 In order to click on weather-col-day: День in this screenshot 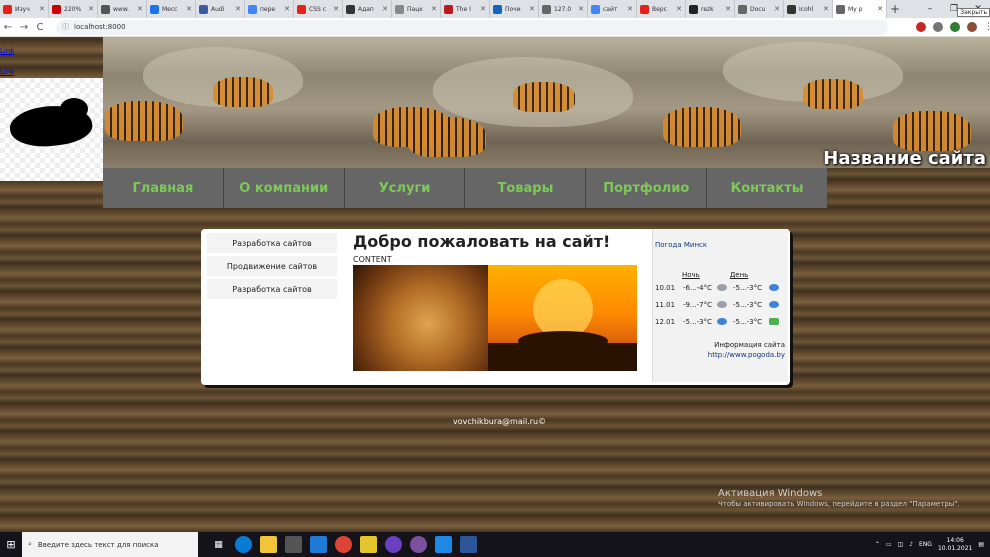, I will do `click(739, 275)`.